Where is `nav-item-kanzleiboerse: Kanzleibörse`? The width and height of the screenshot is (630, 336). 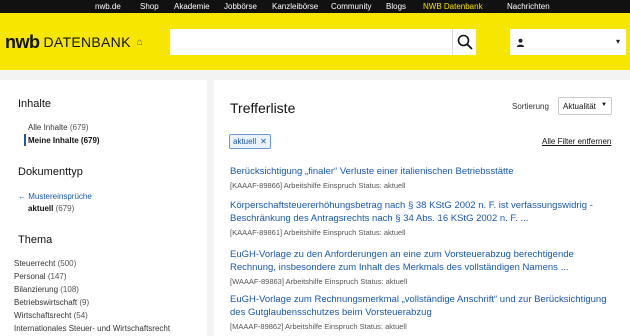
nav-item-kanzleiboerse: Kanzleibörse is located at coordinates (295, 6).